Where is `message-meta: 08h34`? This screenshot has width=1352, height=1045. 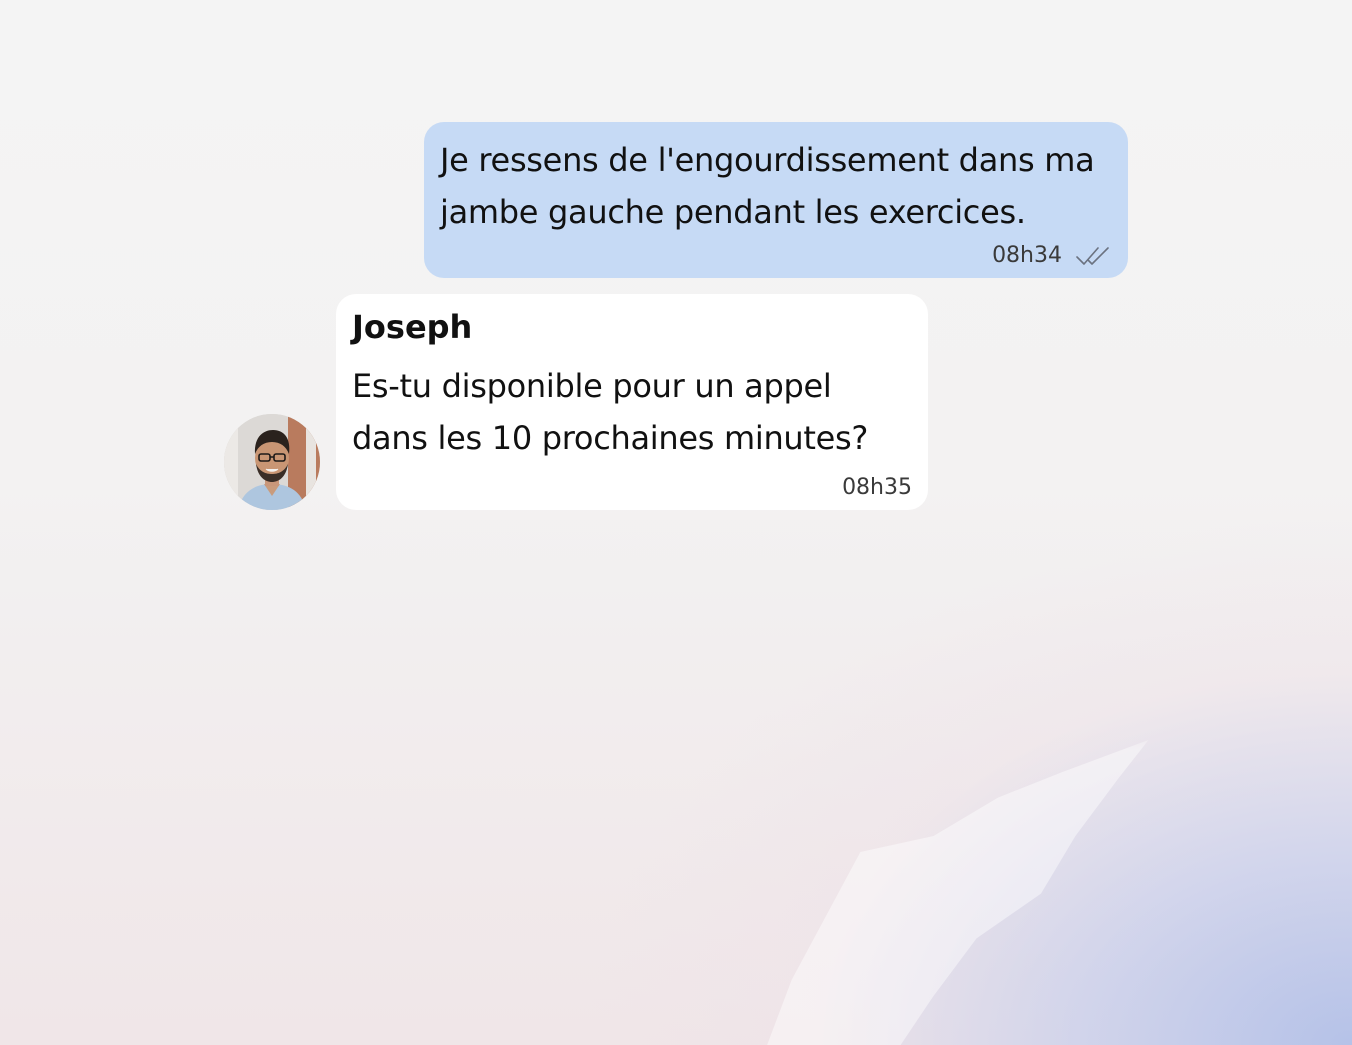
message-meta: 08h34 is located at coordinates (1051, 255).